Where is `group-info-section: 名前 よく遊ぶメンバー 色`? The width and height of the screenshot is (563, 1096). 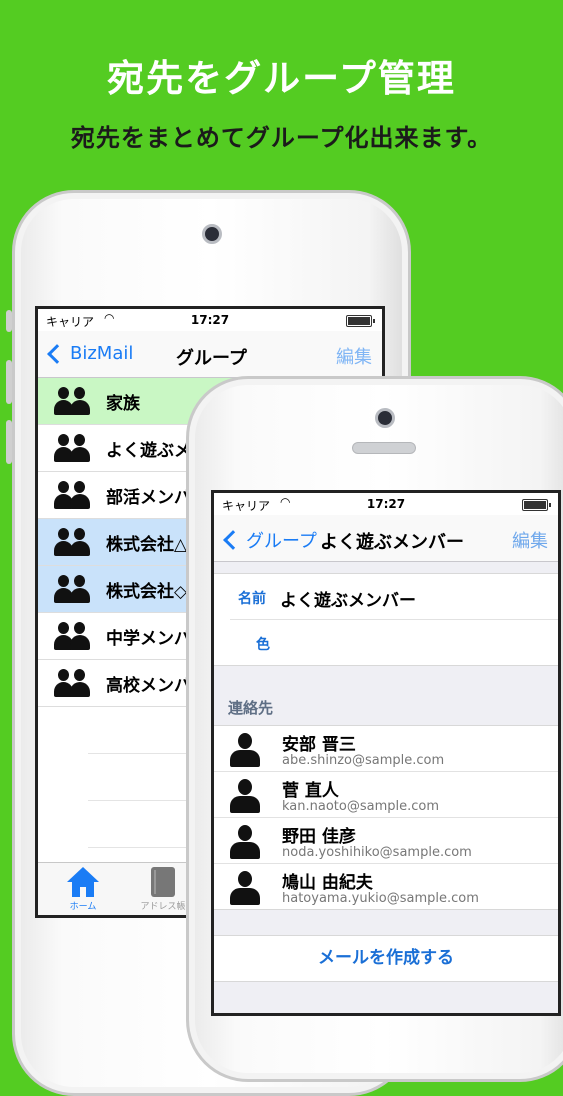 group-info-section: 名前 よく遊ぶメンバー 色 is located at coordinates (386, 619).